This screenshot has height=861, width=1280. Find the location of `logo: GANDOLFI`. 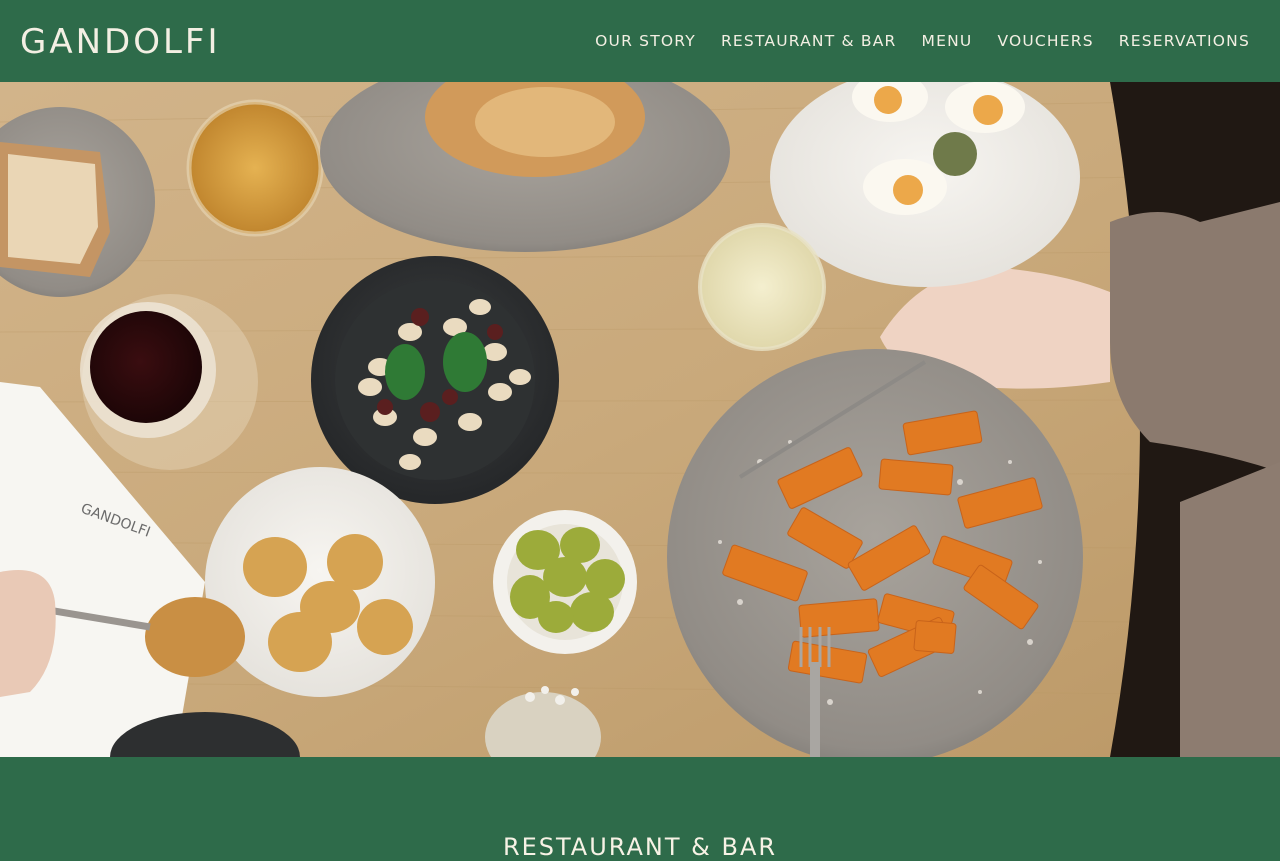

logo: GANDOLFI is located at coordinates (120, 42).